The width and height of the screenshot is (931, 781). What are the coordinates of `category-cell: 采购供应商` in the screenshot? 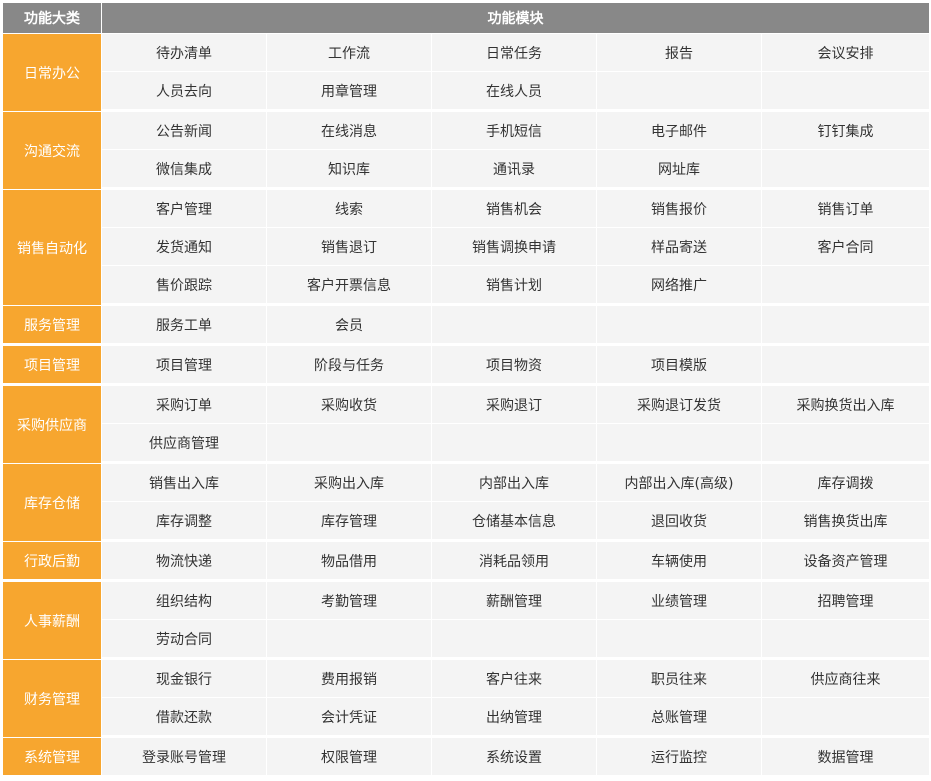 It's located at (52, 425).